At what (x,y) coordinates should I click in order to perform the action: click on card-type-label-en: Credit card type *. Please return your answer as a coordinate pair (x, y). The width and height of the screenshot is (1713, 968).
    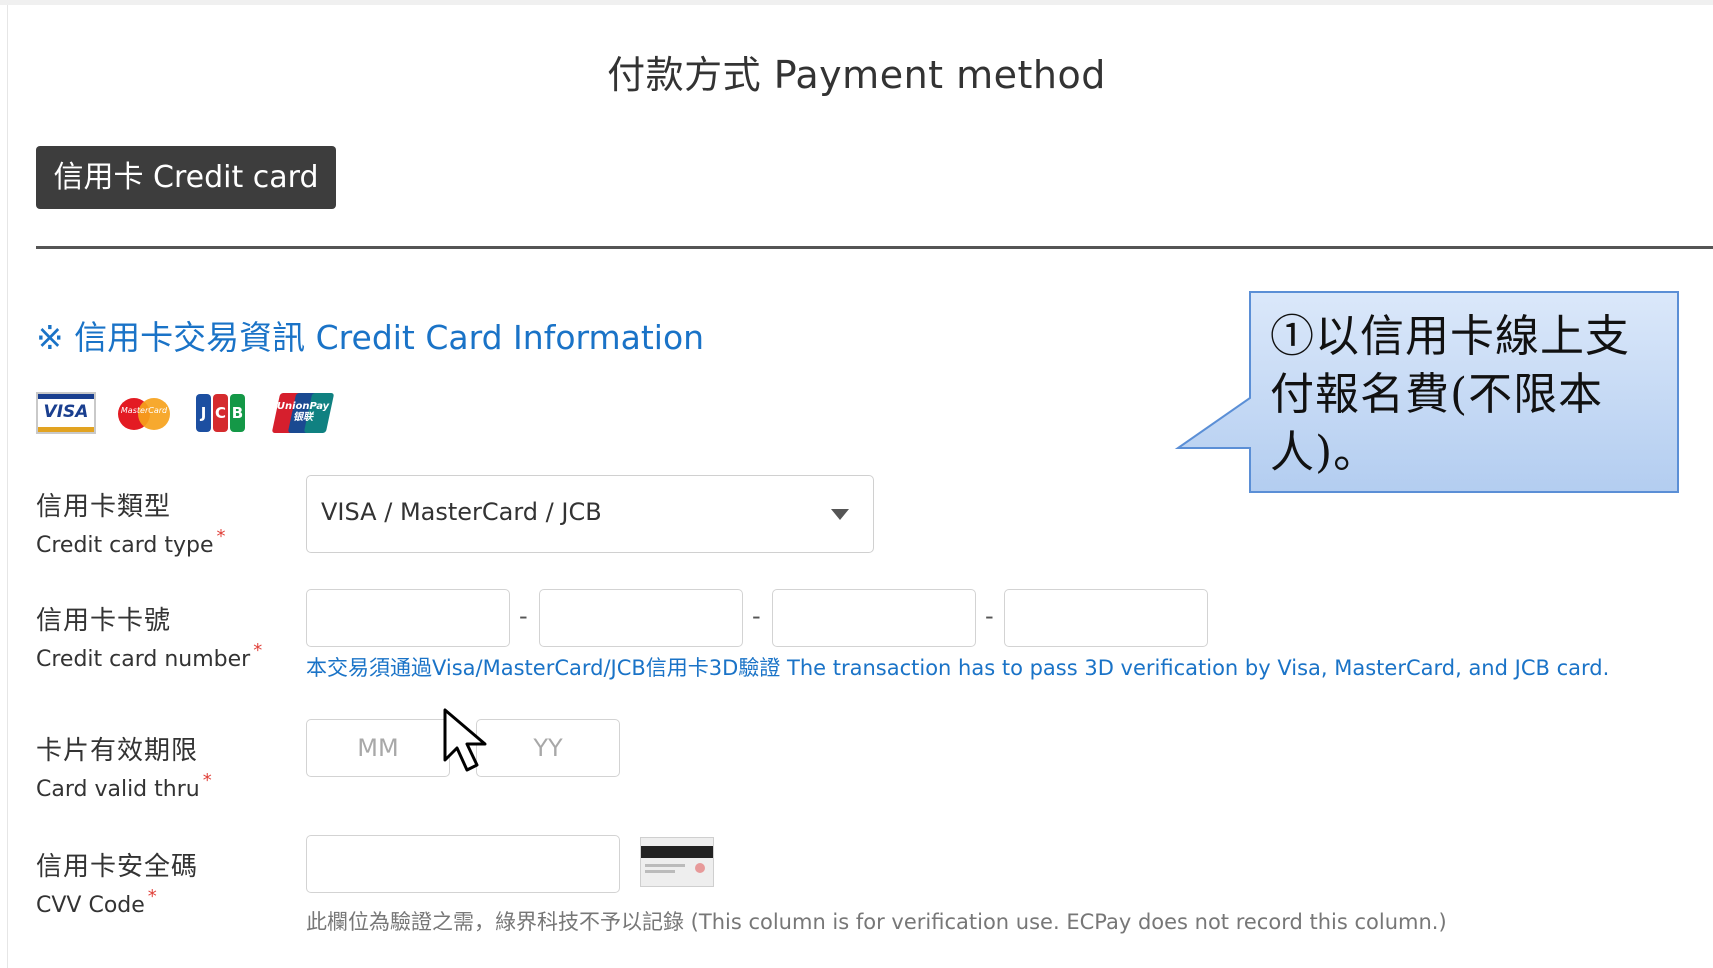
    Looking at the image, I should click on (131, 542).